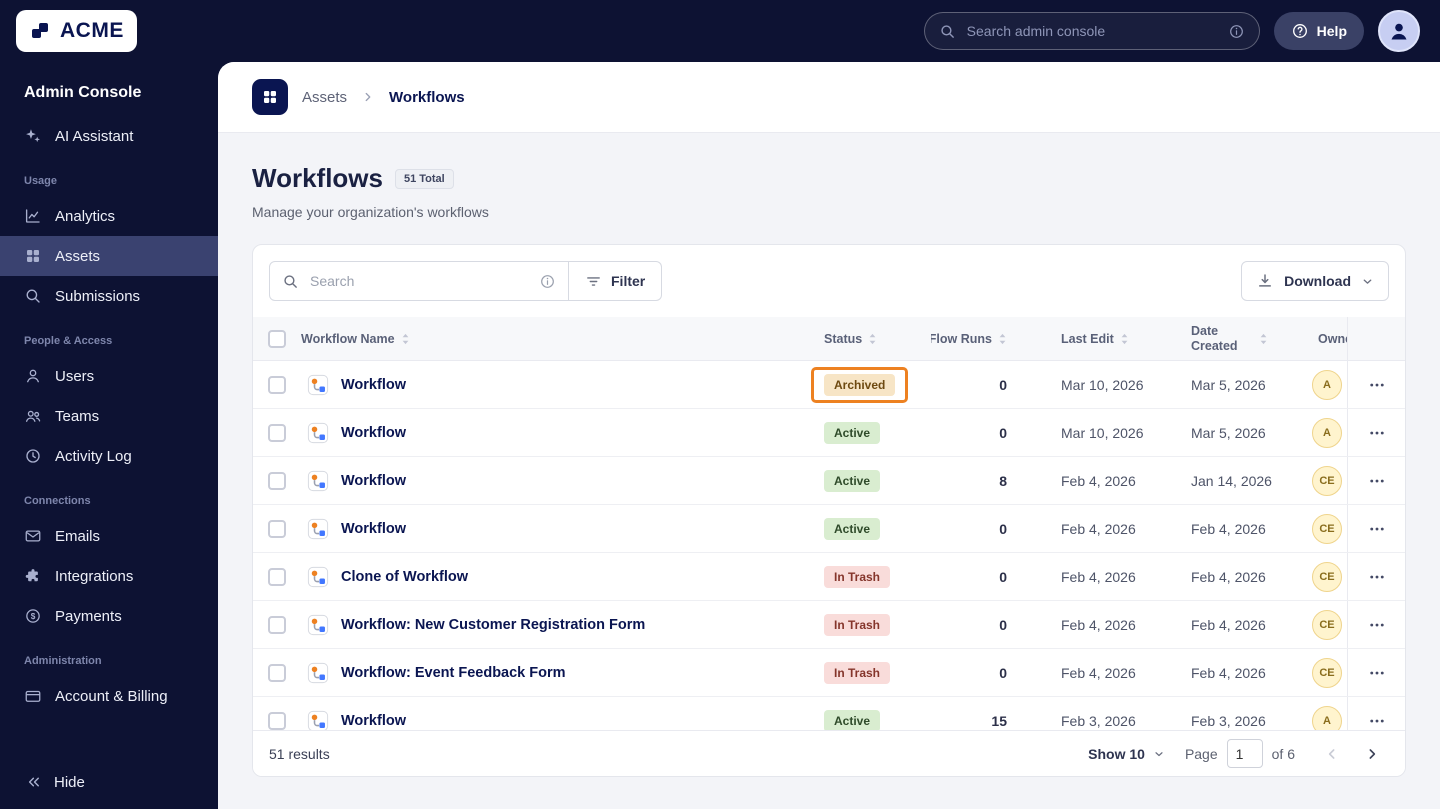 This screenshot has width=1440, height=809. Describe the element at coordinates (77, 416) in the screenshot. I see `sidebar-item-label: Teams` at that location.